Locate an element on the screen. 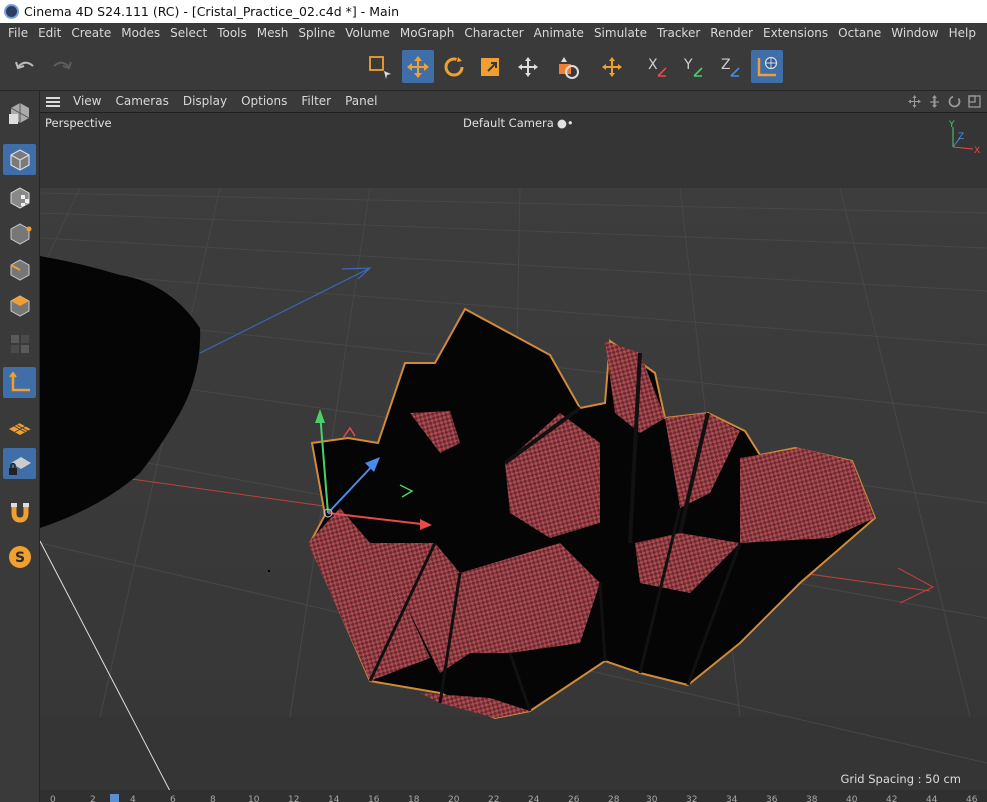 The height and width of the screenshot is (802, 987). redo-button is located at coordinates (62, 66).